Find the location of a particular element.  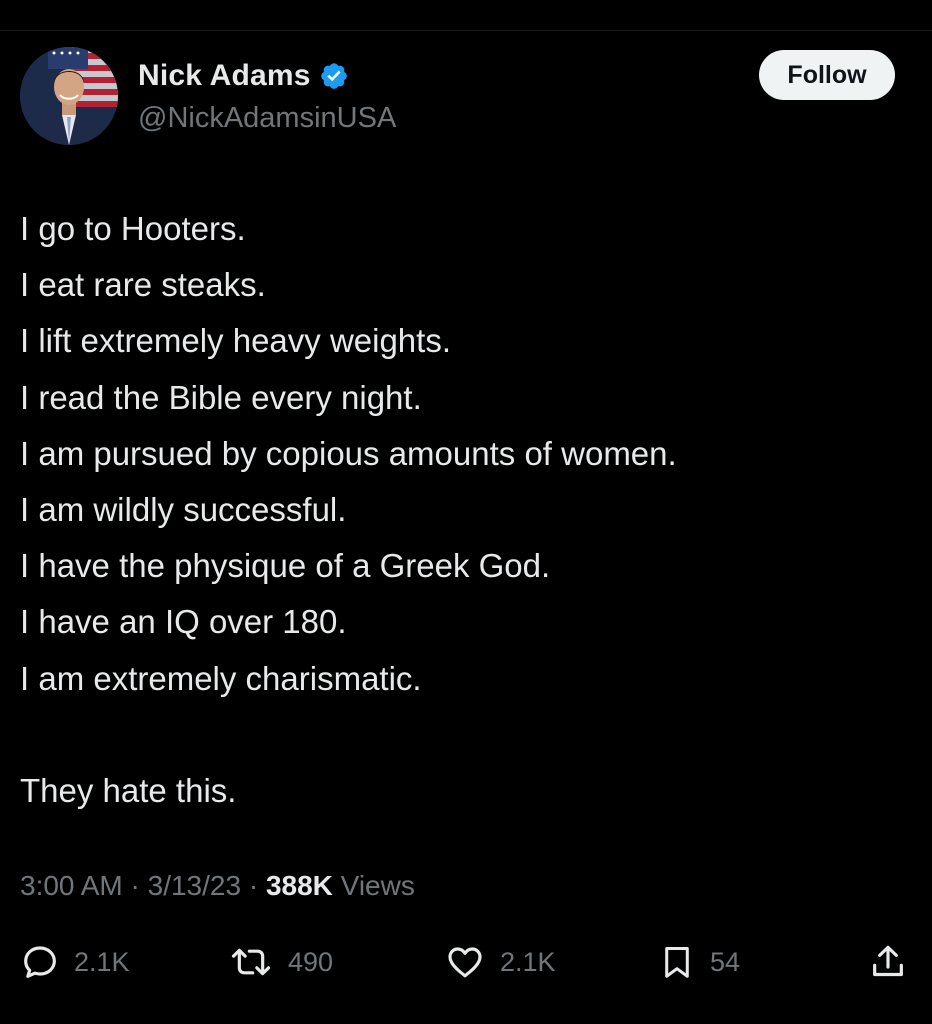

tweet-line: I lift extremely heavy weights. is located at coordinates (235, 341).